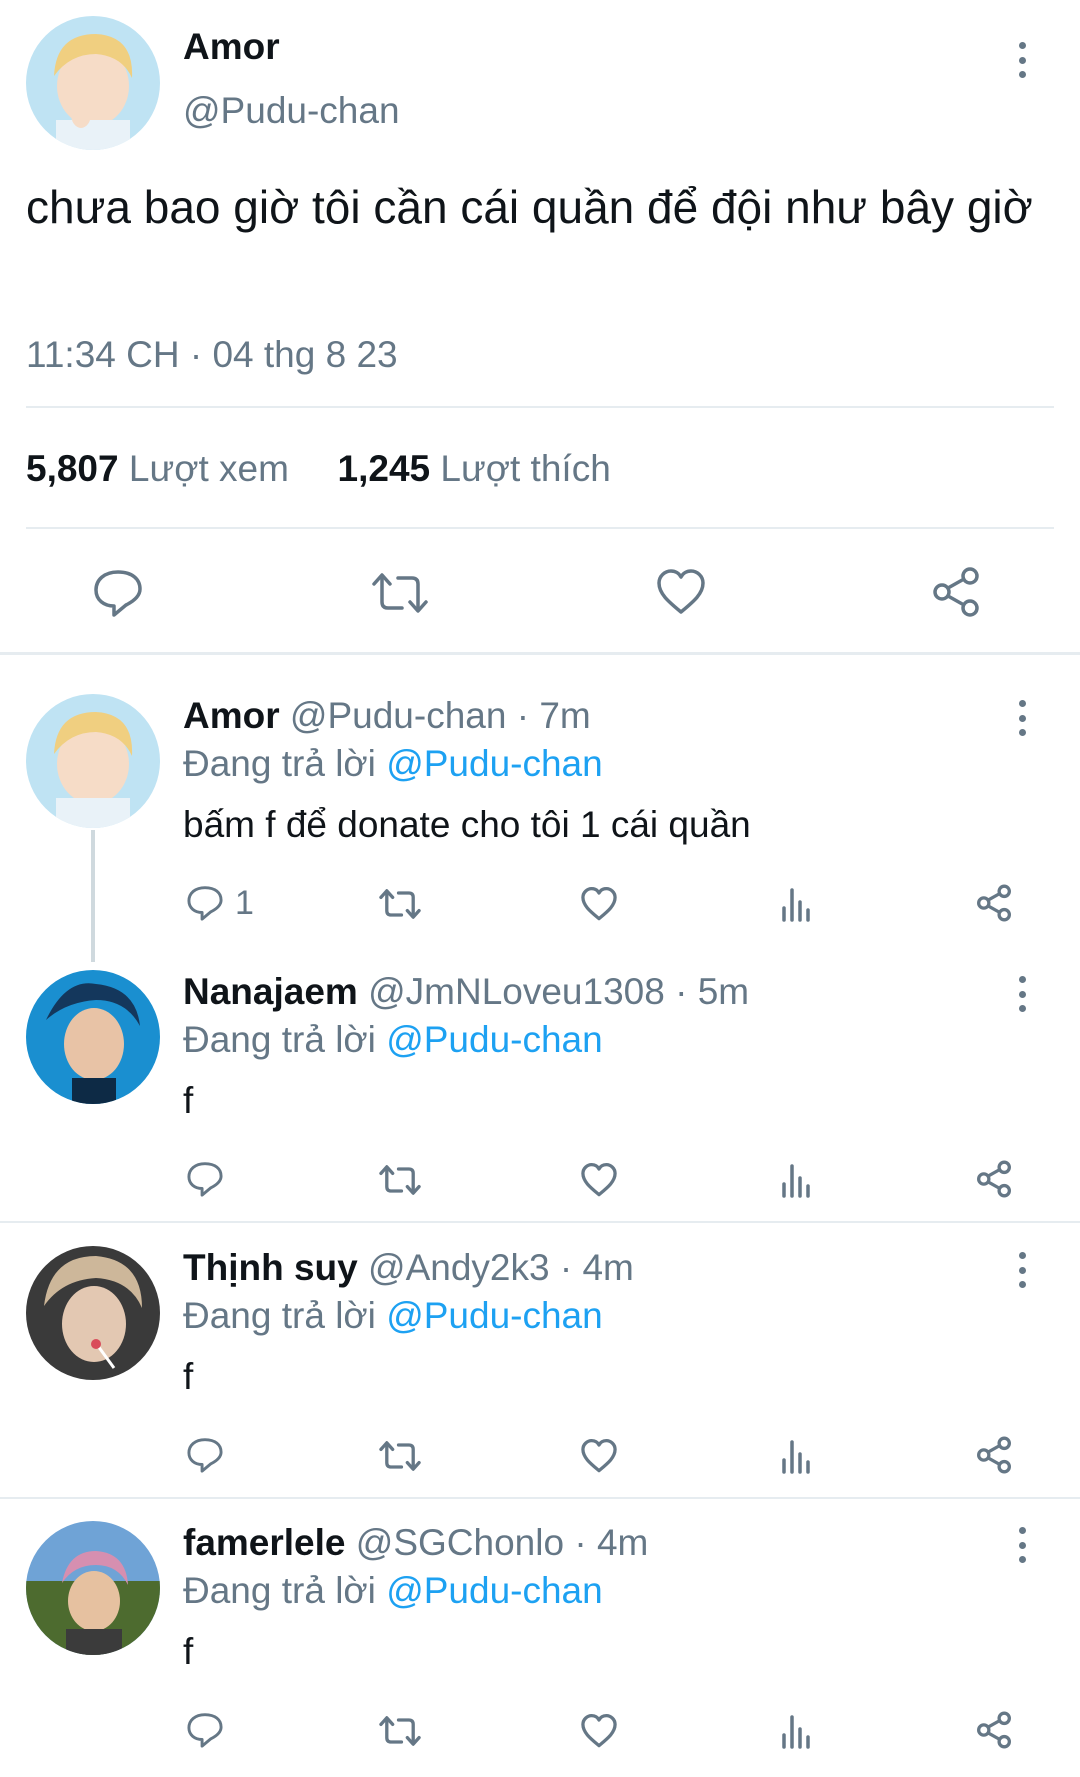 This screenshot has height=1777, width=1080. I want to click on reply-author-handle: @JmNLoveu1308, so click(516, 991).